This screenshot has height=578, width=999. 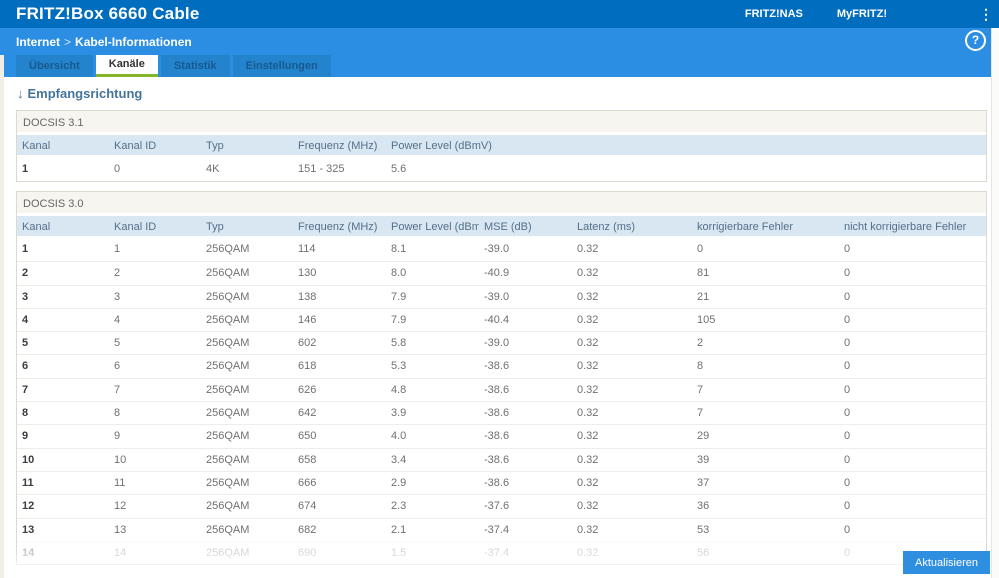 I want to click on table-cell: 618, so click(x=307, y=366).